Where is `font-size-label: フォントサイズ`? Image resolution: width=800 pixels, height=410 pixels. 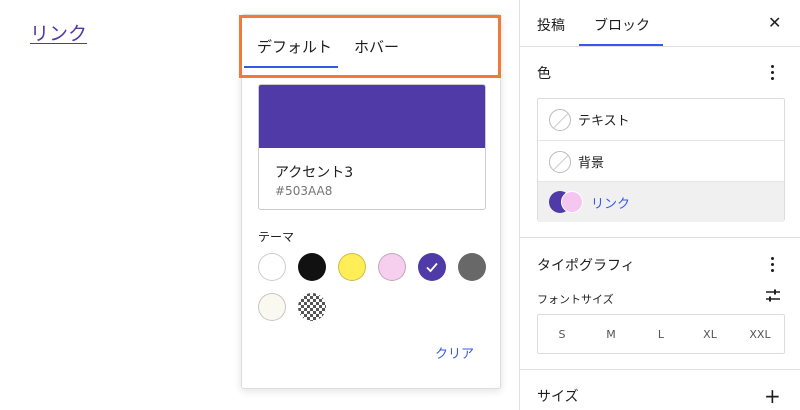 font-size-label: フォントサイズ is located at coordinates (575, 299).